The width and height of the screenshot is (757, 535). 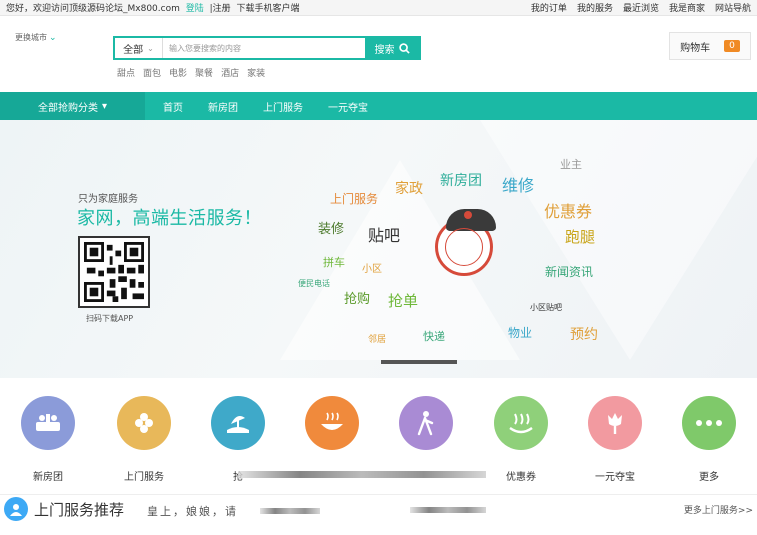 I want to click on banner-word: 上门服务, so click(x=354, y=199).